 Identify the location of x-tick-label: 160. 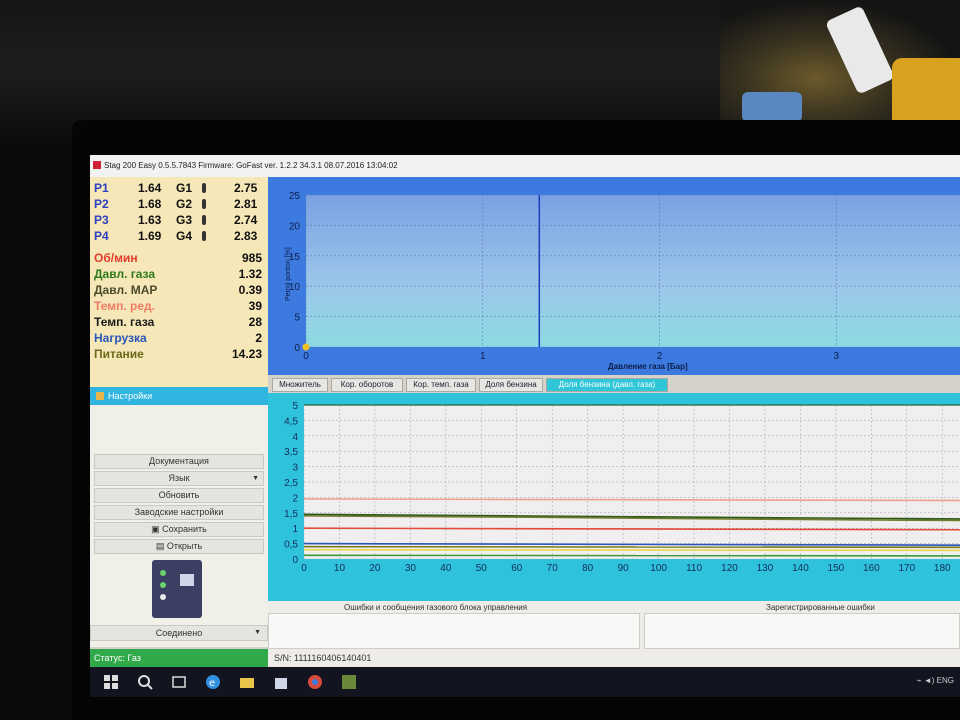
(871, 568).